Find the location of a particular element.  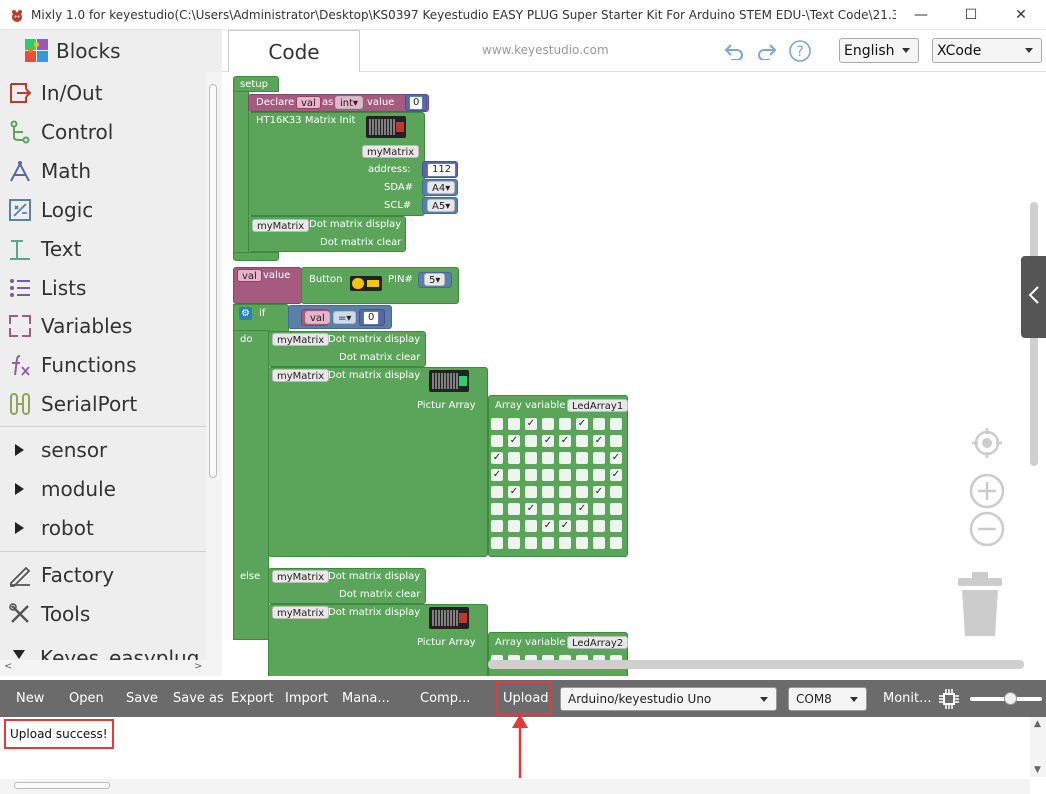

close-button: ✕ is located at coordinates (1021, 15).